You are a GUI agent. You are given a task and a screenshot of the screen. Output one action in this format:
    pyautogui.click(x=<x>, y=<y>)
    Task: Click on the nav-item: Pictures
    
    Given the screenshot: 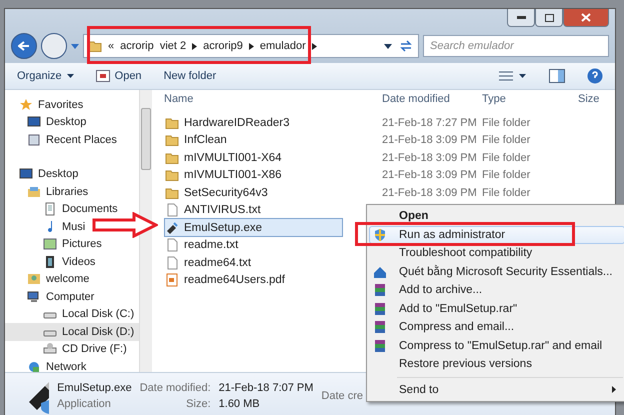 What is the action you would take?
    pyautogui.click(x=53, y=244)
    